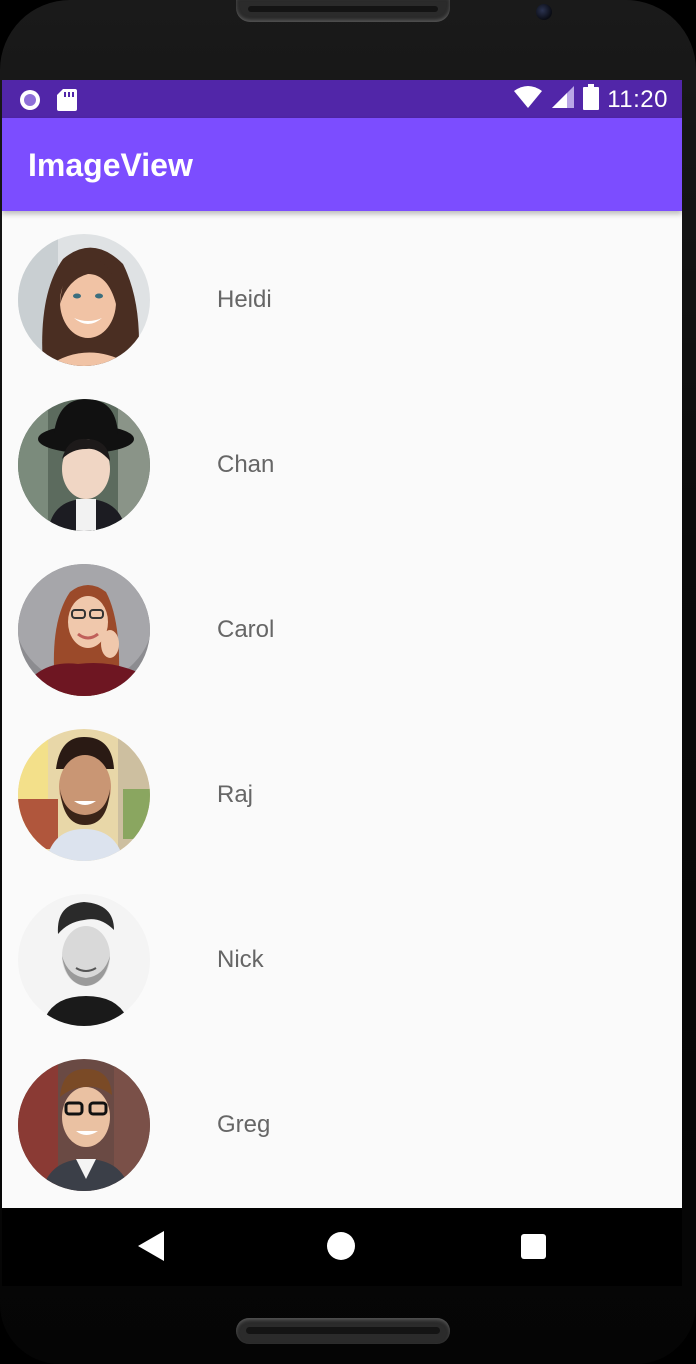  Describe the element at coordinates (235, 794) in the screenshot. I see `contact-name: Raj` at that location.